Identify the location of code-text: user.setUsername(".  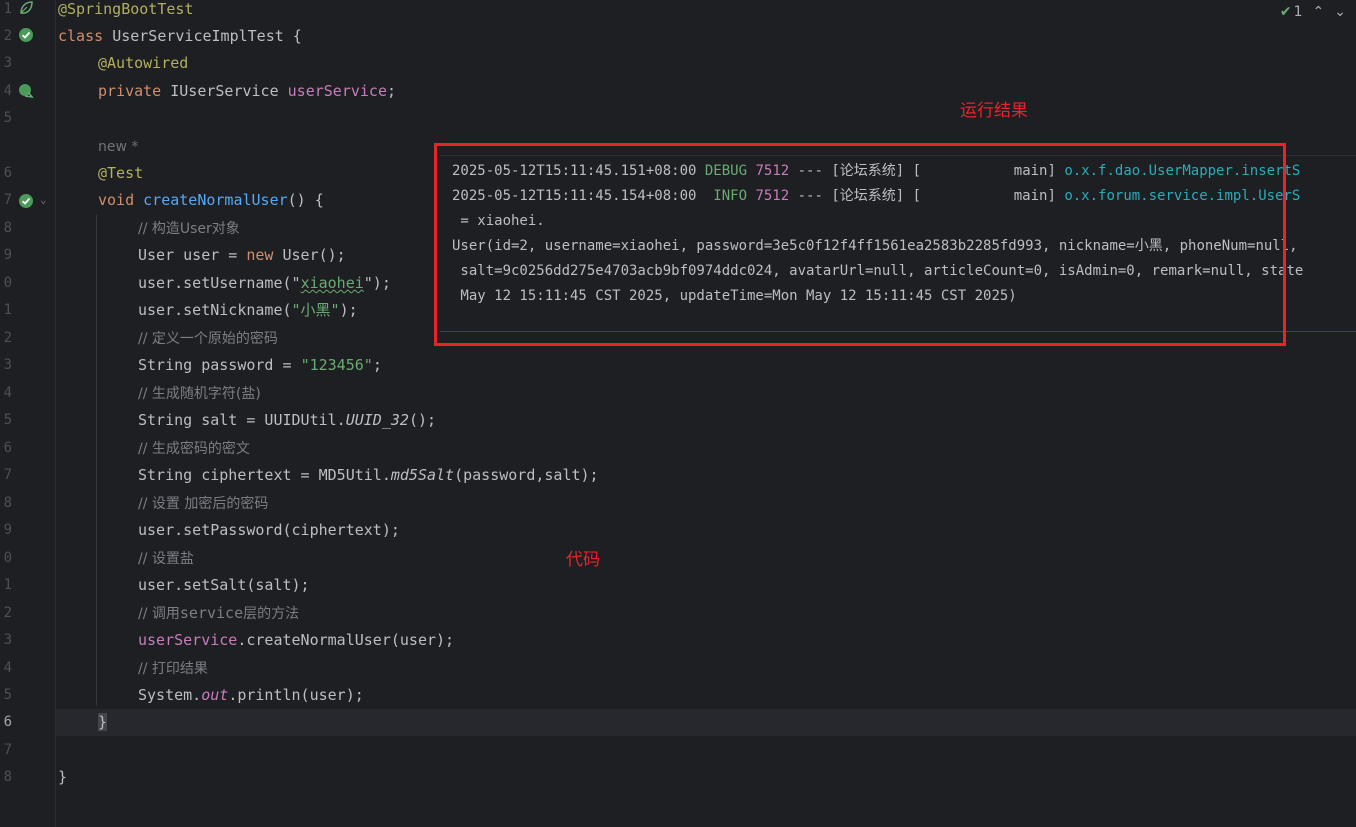
(219, 283).